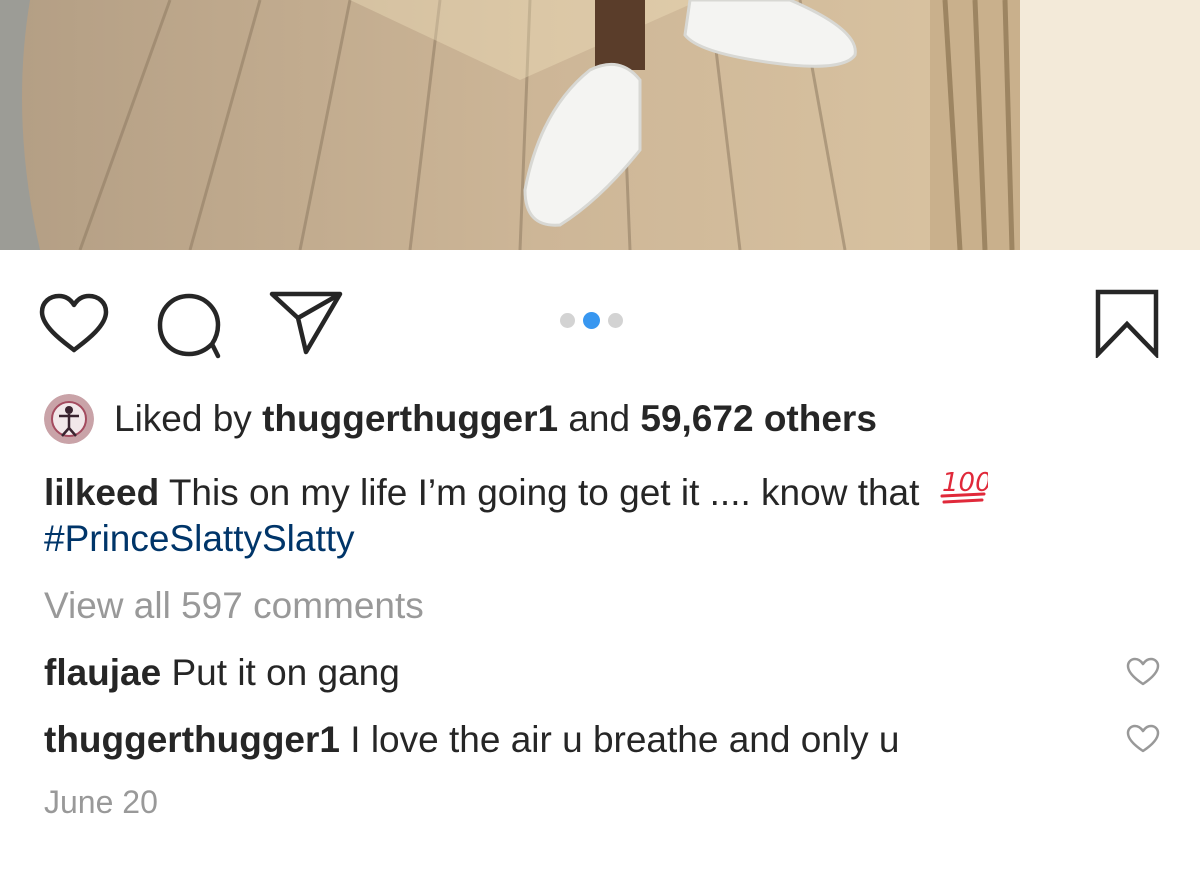 Image resolution: width=1200 pixels, height=876 pixels. Describe the element at coordinates (74, 324) in the screenshot. I see `heart-outline-icon` at that location.